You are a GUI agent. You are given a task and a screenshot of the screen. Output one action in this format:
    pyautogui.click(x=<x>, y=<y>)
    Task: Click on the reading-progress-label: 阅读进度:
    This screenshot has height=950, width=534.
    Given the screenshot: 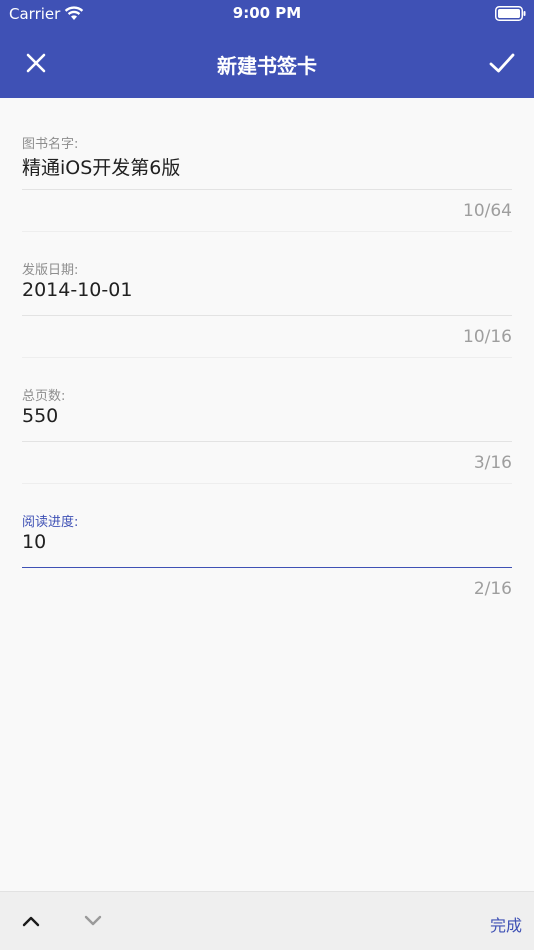 What is the action you would take?
    pyautogui.click(x=50, y=522)
    